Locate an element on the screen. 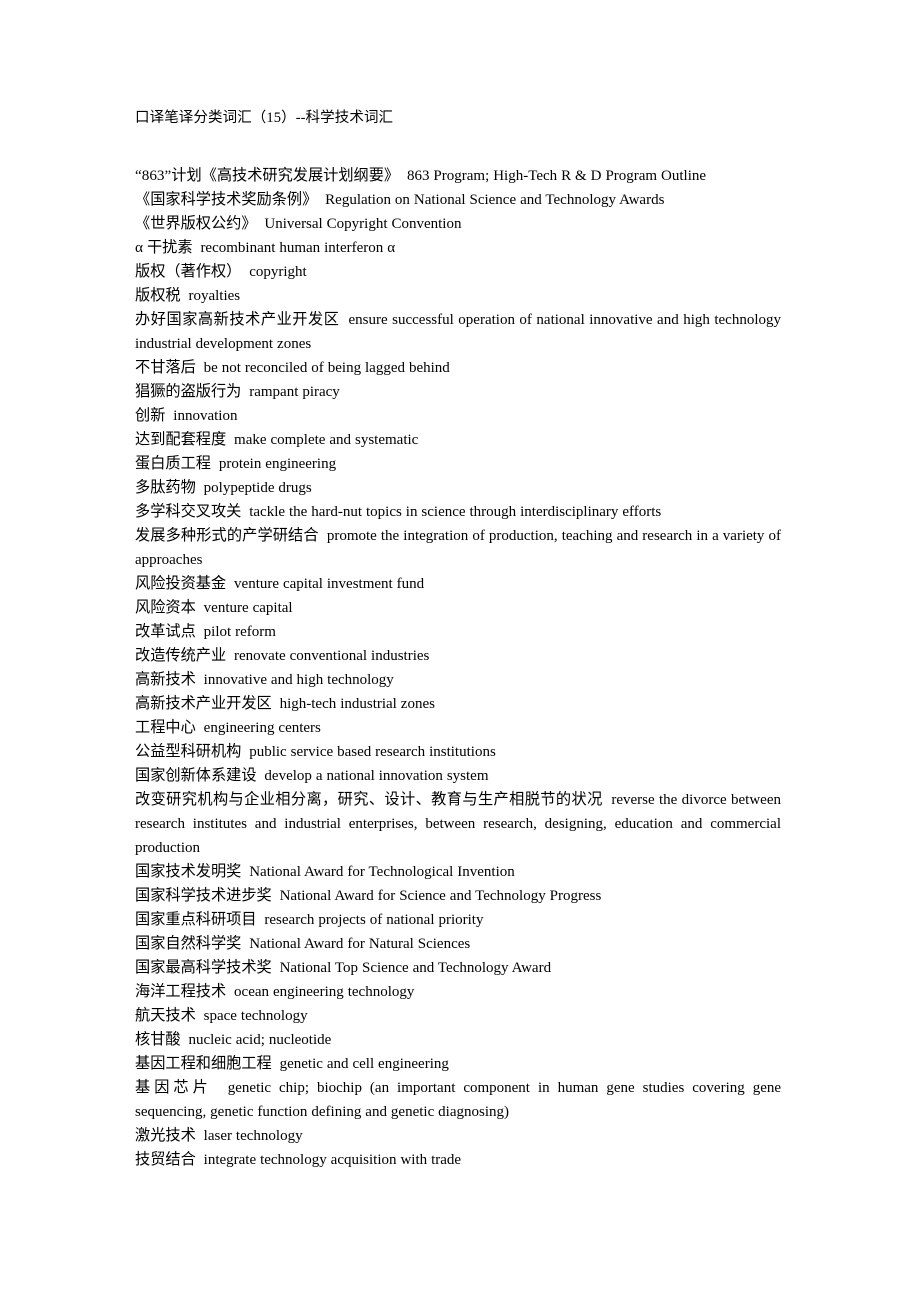 The height and width of the screenshot is (1302, 920). entry-gloss: laser technology is located at coordinates (253, 1136).